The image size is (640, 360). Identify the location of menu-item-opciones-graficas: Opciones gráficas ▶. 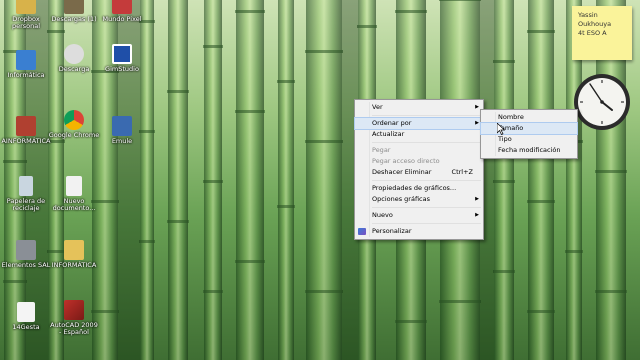
(419, 199).